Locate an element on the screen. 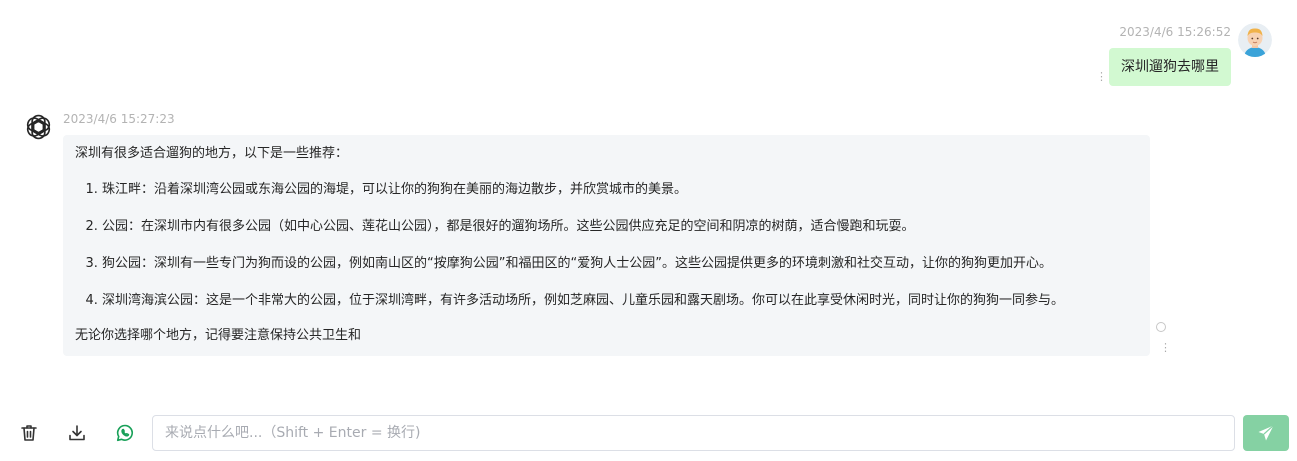 The image size is (1297, 461). user-message-timestamp: 2023/4/6 15:26:52 is located at coordinates (1175, 32).